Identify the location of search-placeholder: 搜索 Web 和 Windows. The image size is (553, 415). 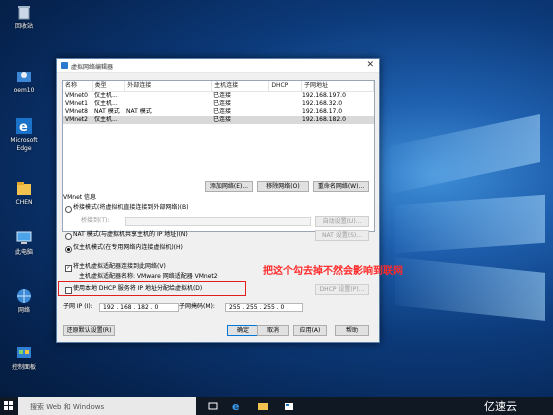
(67, 407).